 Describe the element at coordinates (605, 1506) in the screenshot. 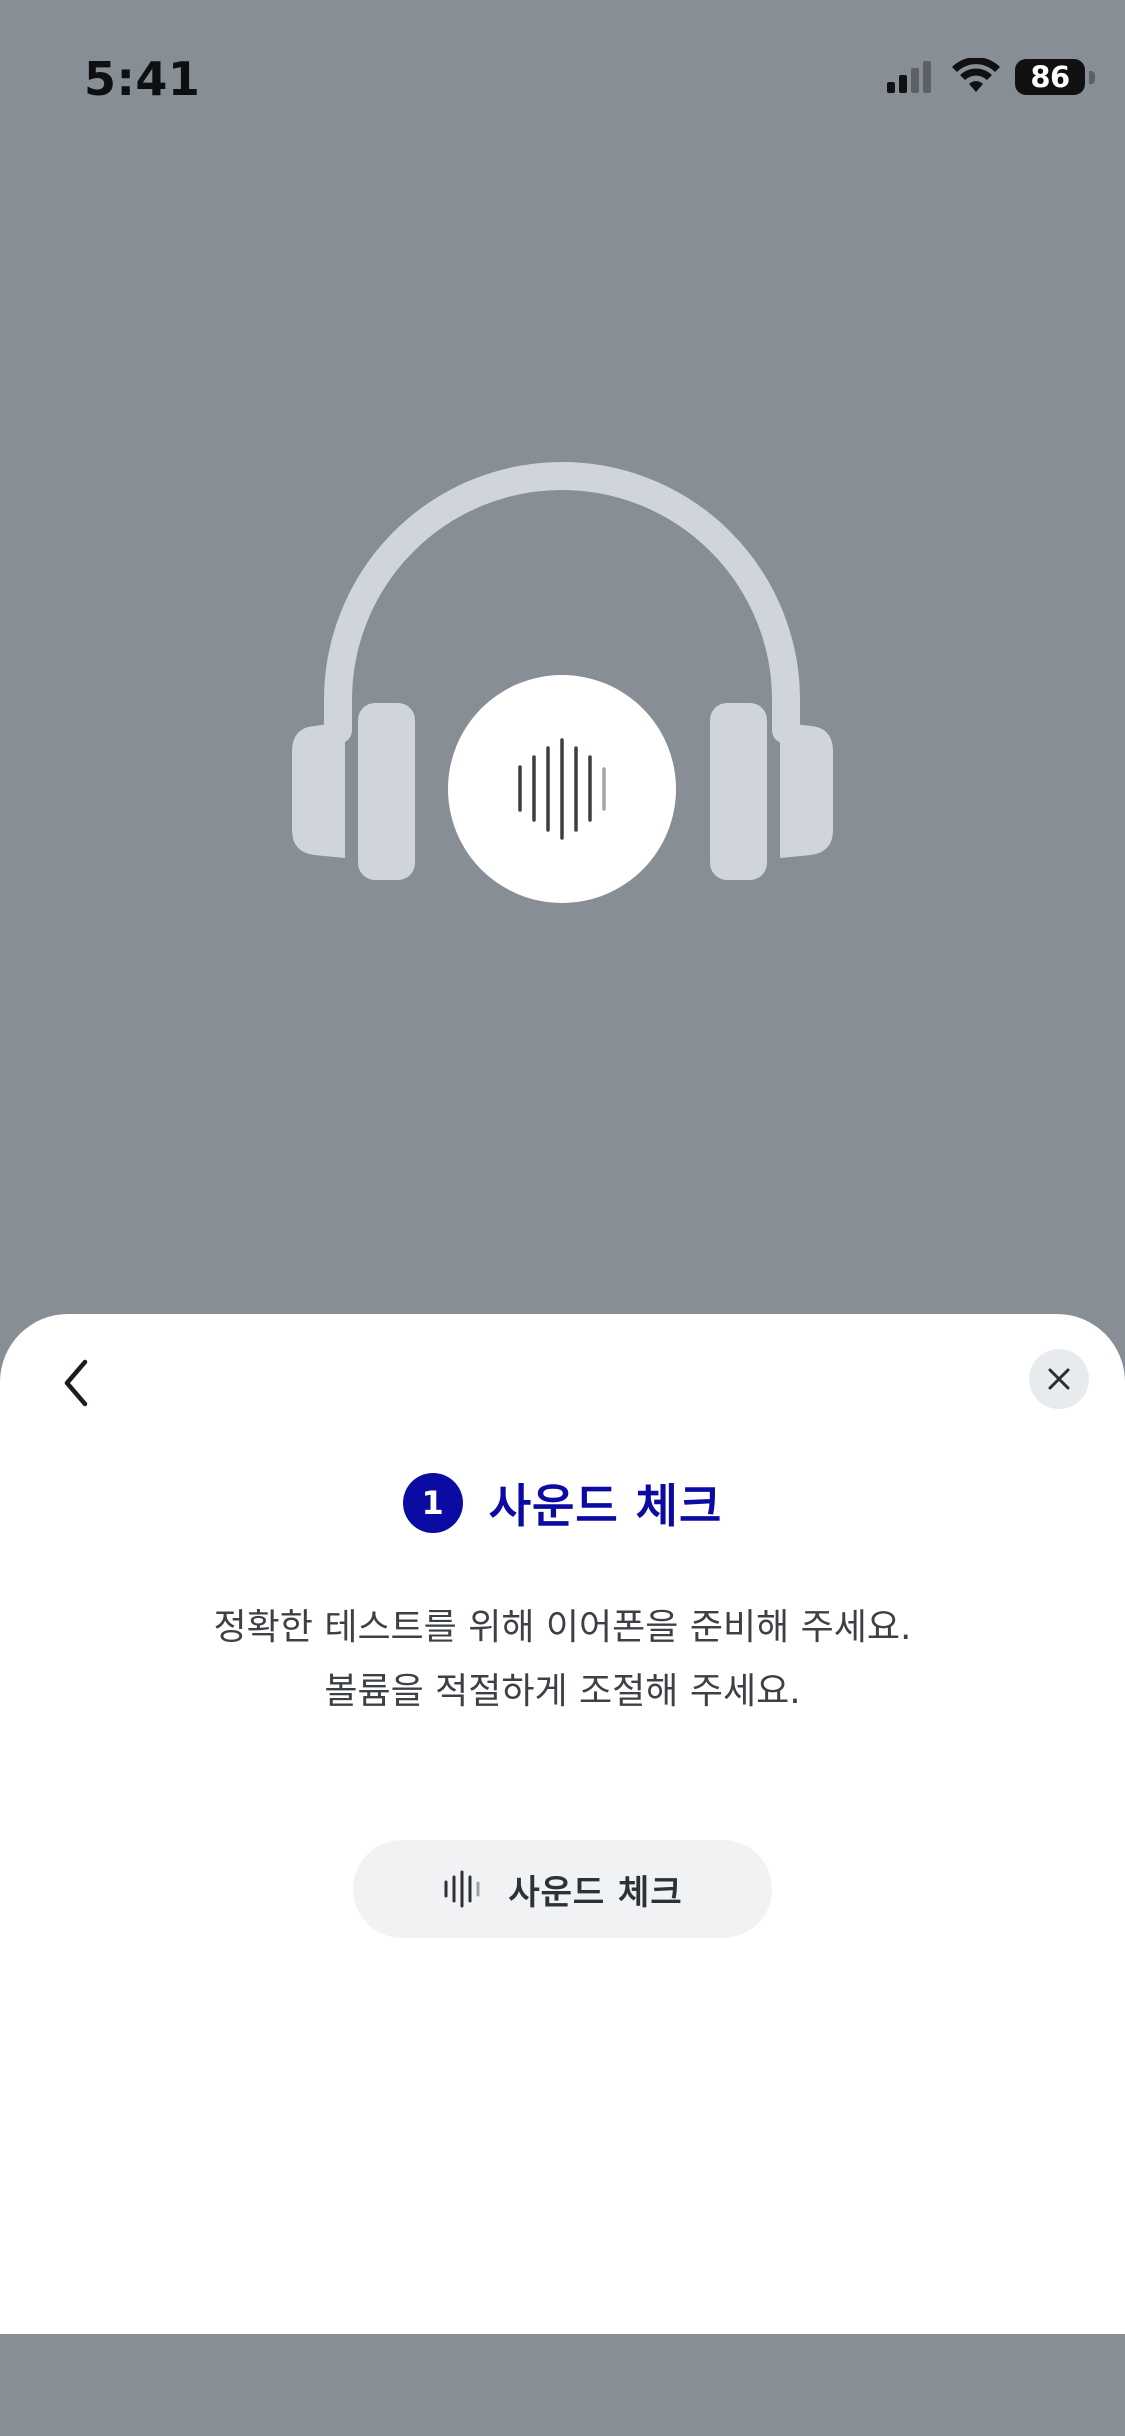

I see `step-title-label: 사운드 체크` at that location.